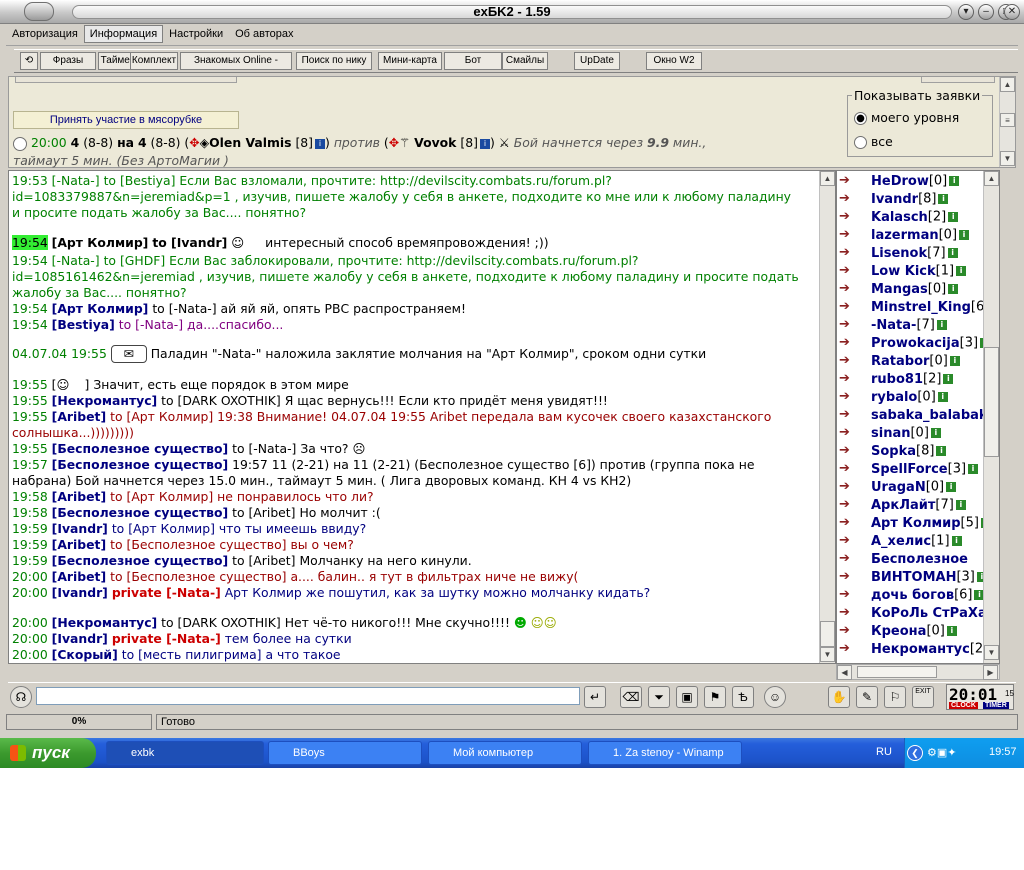 This screenshot has height=870, width=1024. What do you see at coordinates (915, 344) in the screenshot?
I see `user-row: ➔Prowokacija[3]i` at bounding box center [915, 344].